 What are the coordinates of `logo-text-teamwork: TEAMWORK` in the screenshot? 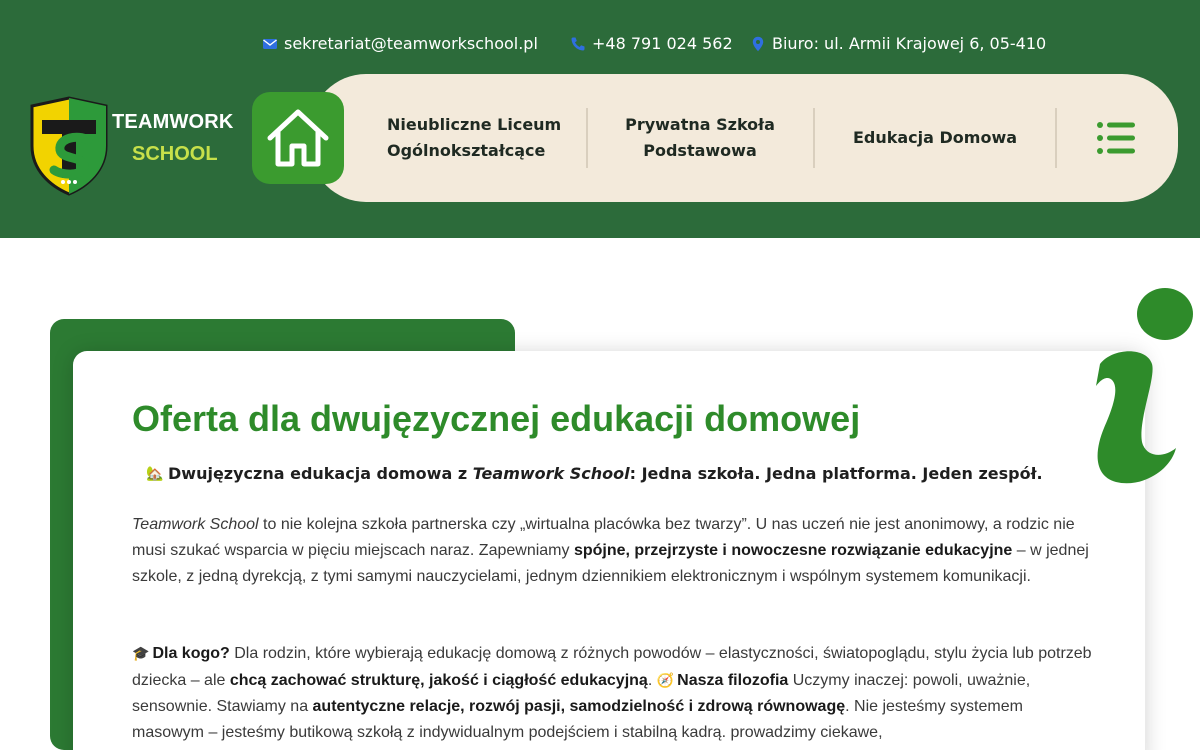 It's located at (173, 122).